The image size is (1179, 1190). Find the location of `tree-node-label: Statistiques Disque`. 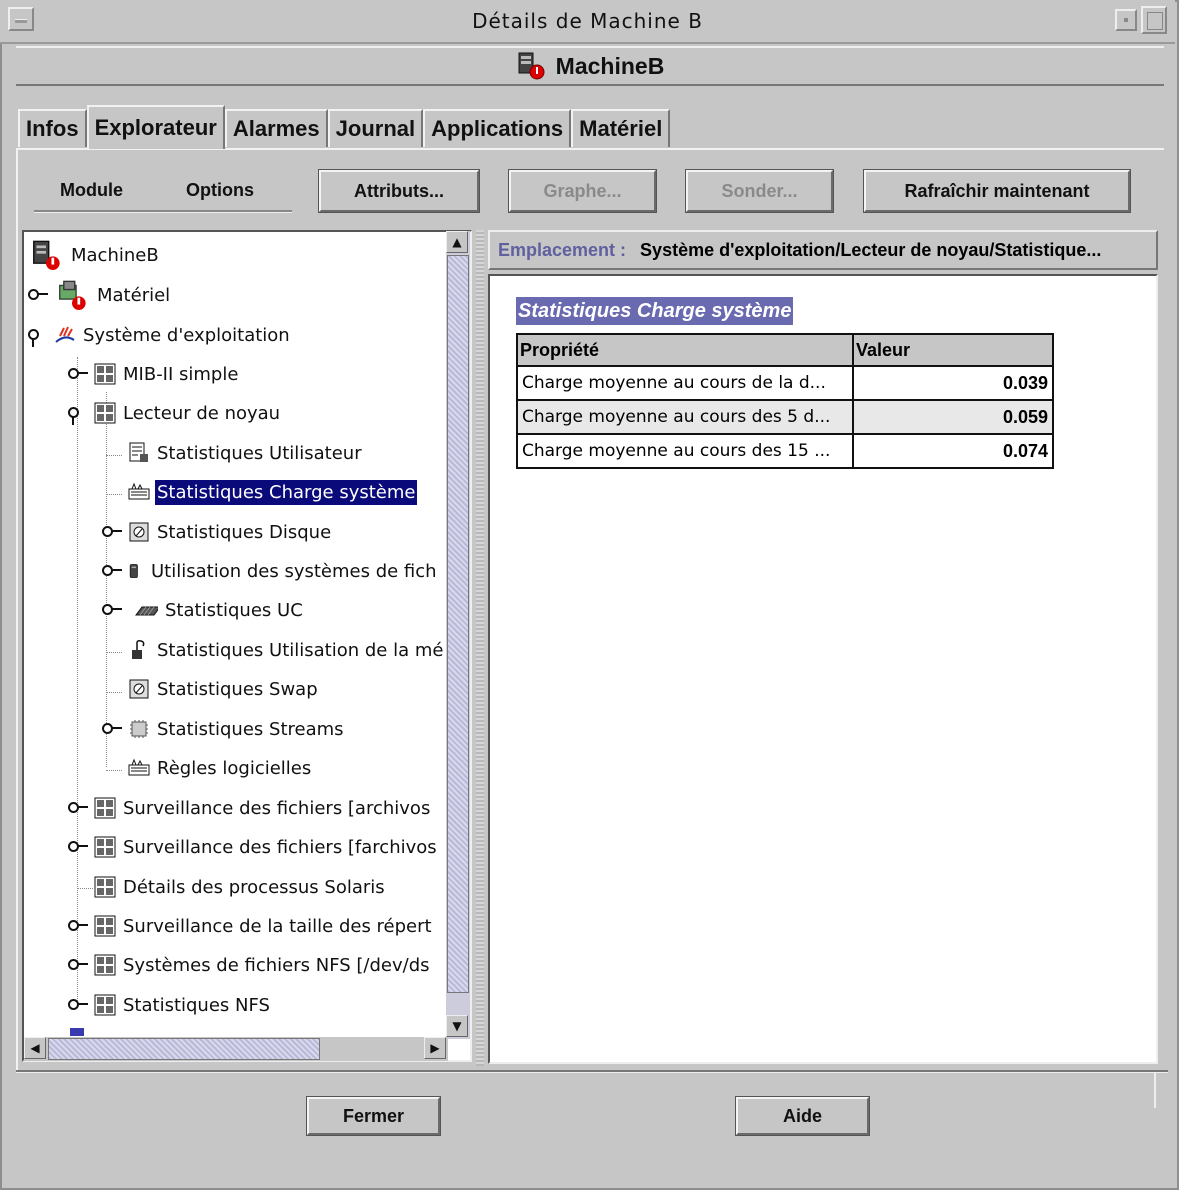

tree-node-label: Statistiques Disque is located at coordinates (244, 532).